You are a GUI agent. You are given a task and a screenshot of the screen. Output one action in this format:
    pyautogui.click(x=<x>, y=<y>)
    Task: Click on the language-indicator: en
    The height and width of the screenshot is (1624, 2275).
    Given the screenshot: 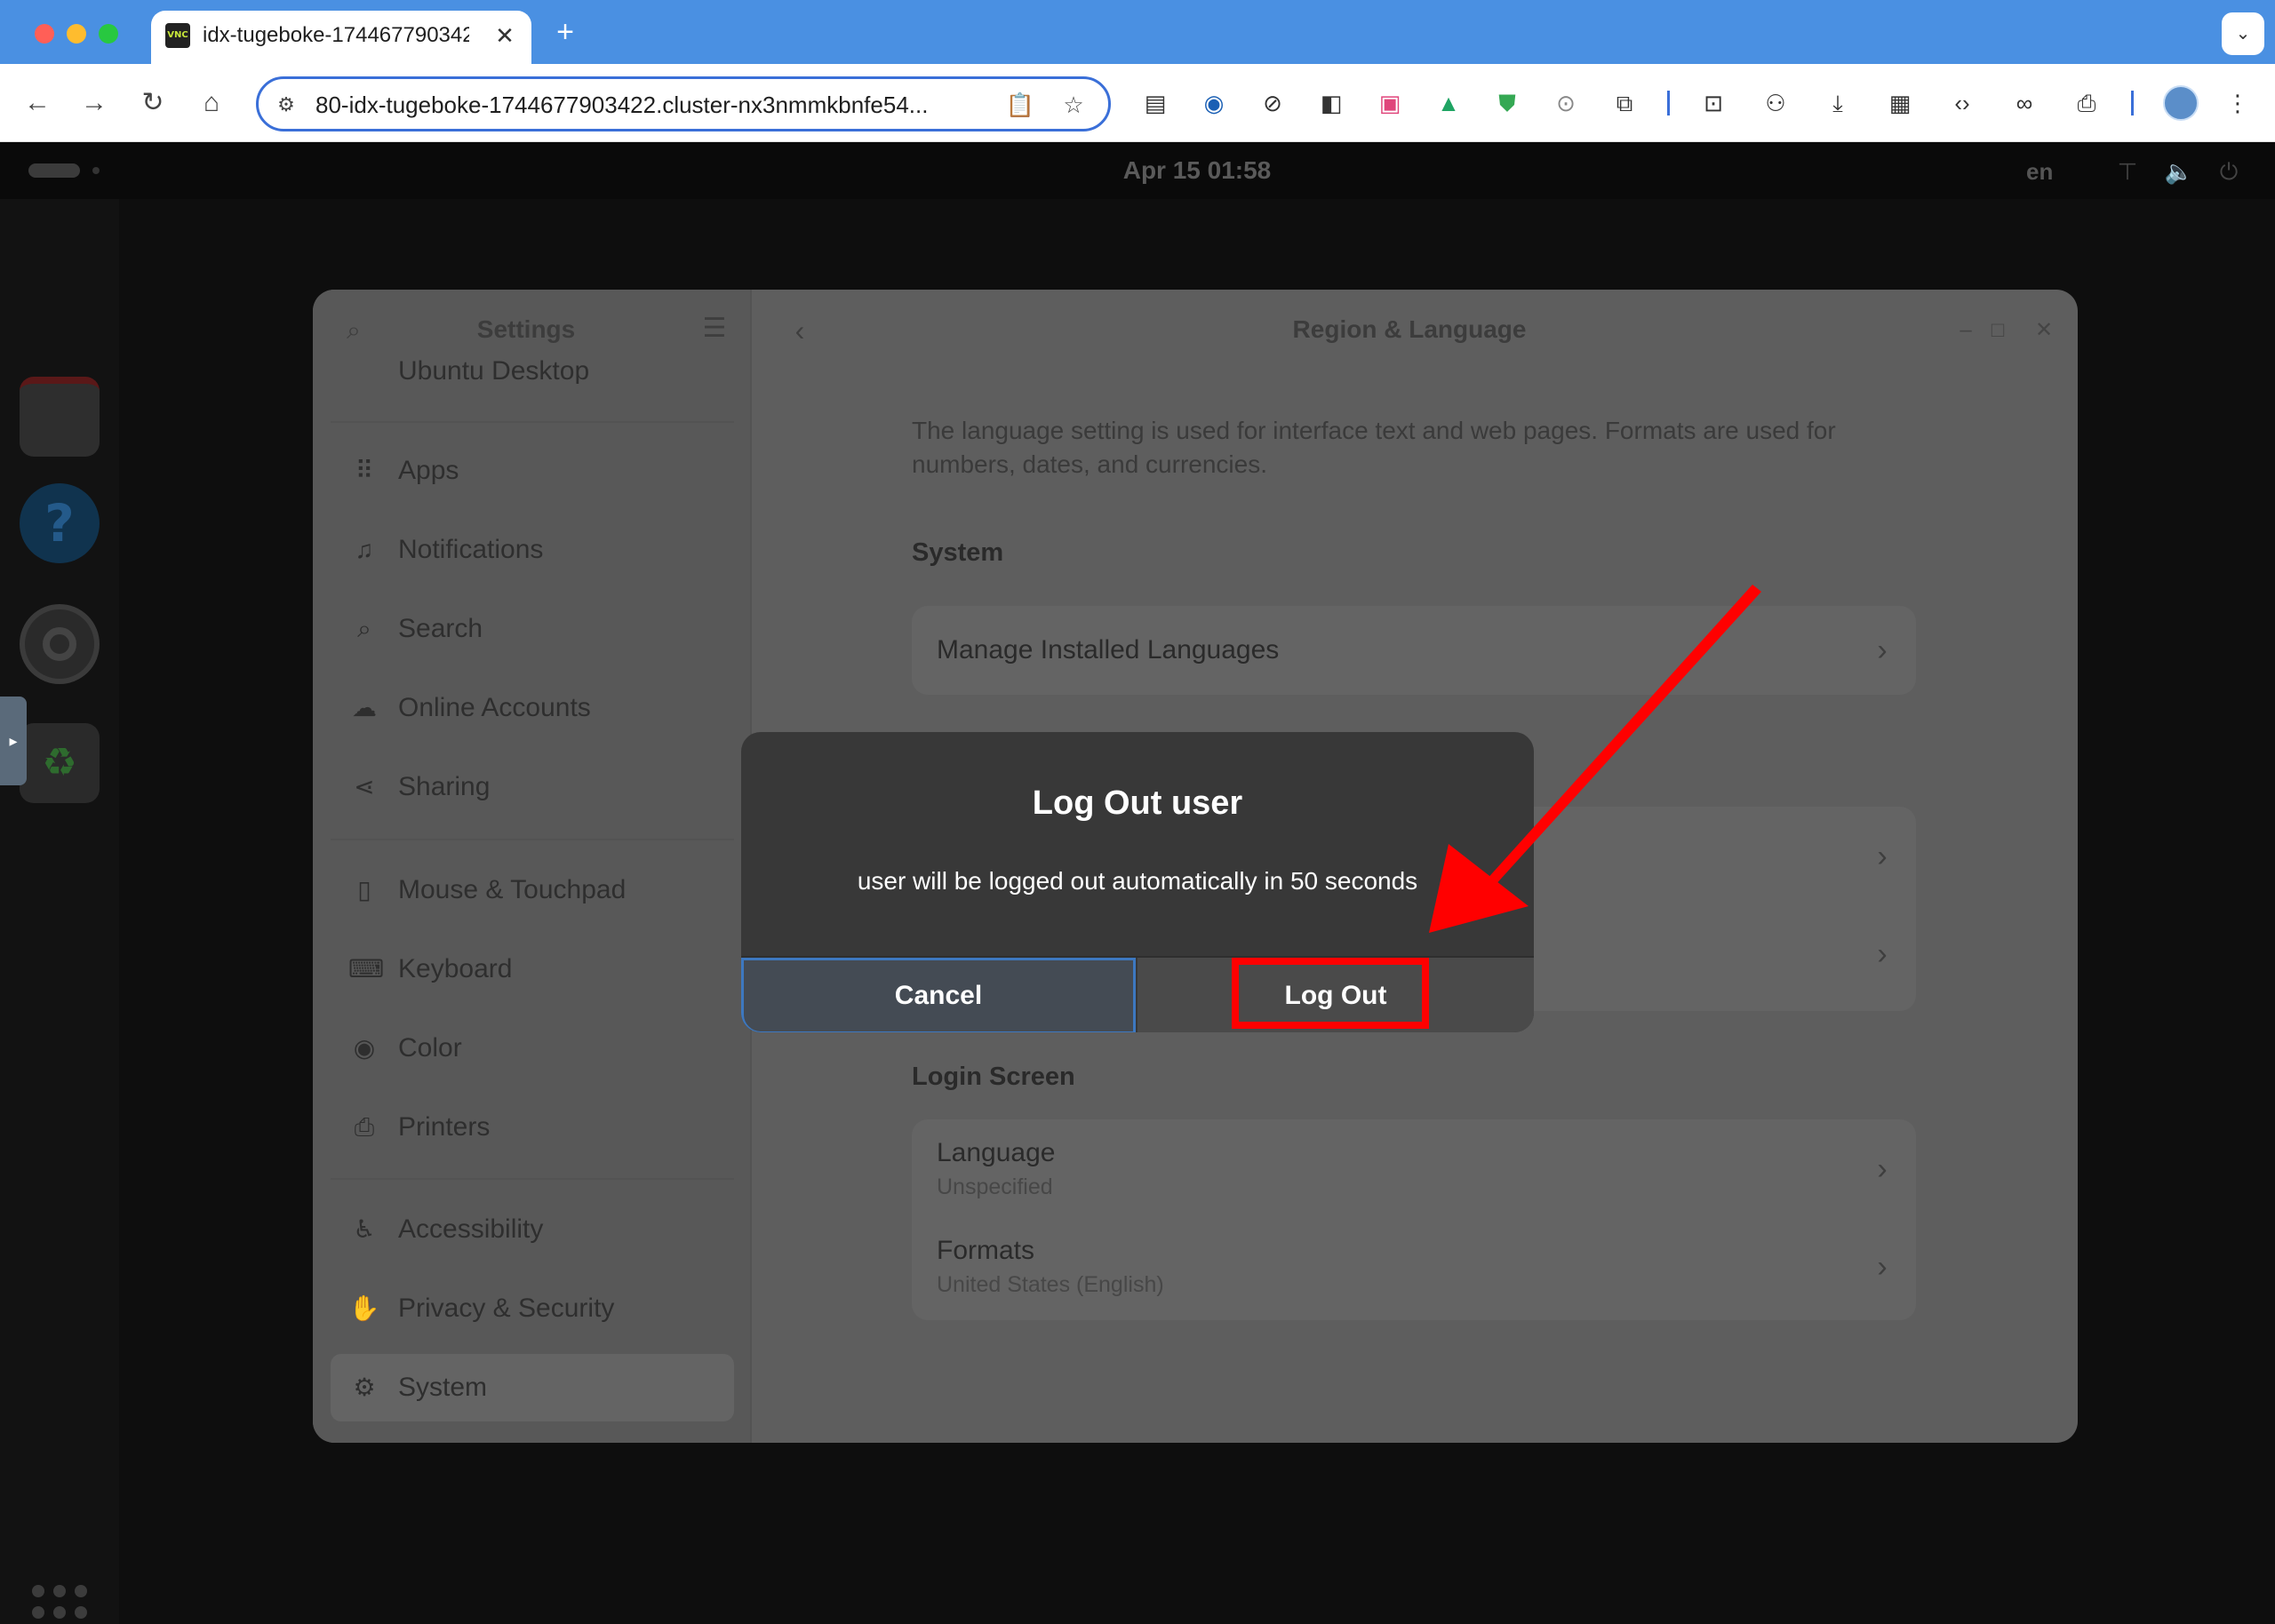 What is the action you would take?
    pyautogui.click(x=2042, y=171)
    